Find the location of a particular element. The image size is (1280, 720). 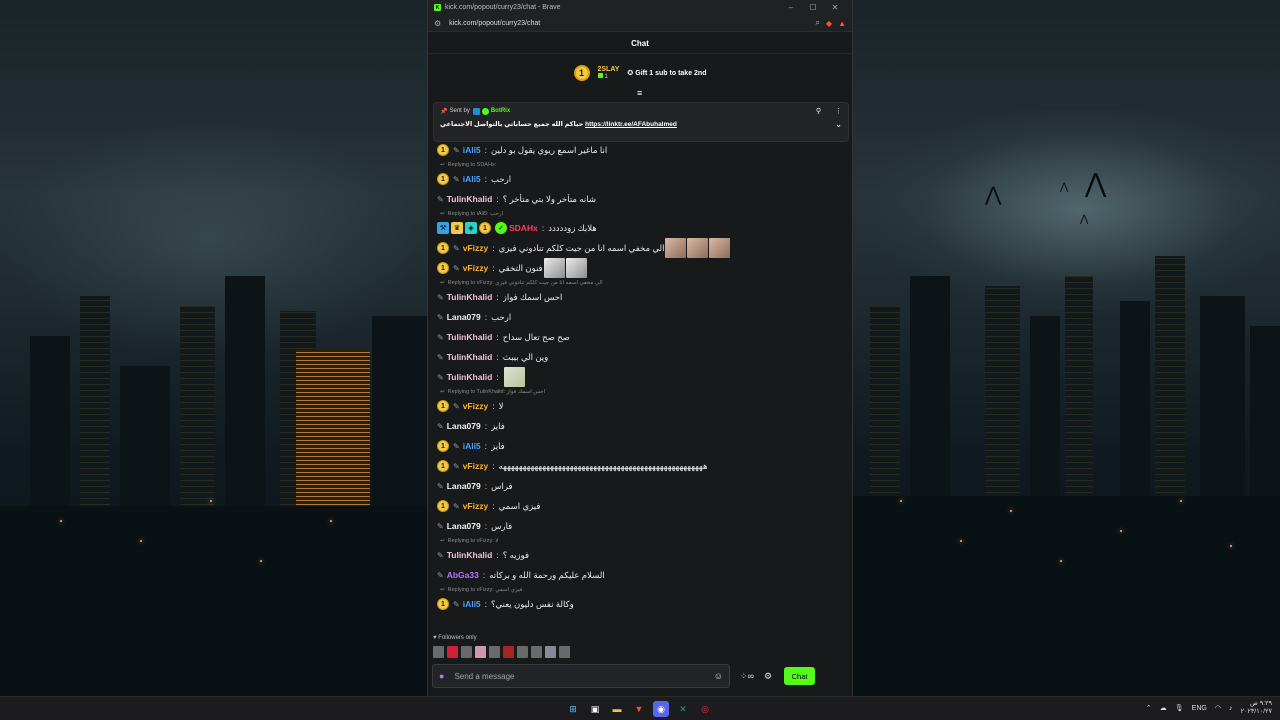

address-bar: ⚙ kick.com/popout/curry23/chat ⌕ ◆ ▲ is located at coordinates (640, 23).